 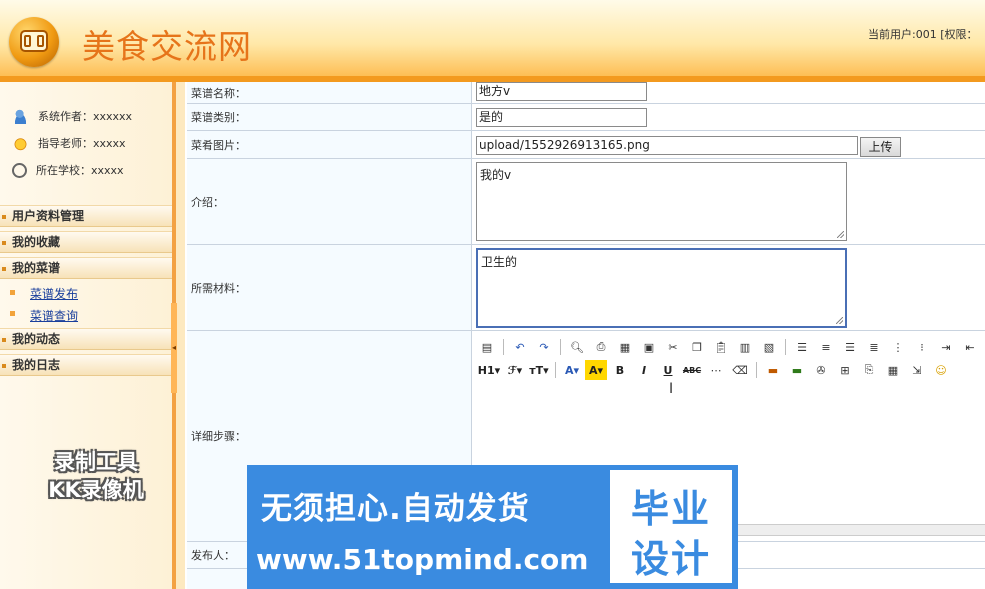 What do you see at coordinates (874, 347) in the screenshot?
I see `align-justify-icon: ≣` at bounding box center [874, 347].